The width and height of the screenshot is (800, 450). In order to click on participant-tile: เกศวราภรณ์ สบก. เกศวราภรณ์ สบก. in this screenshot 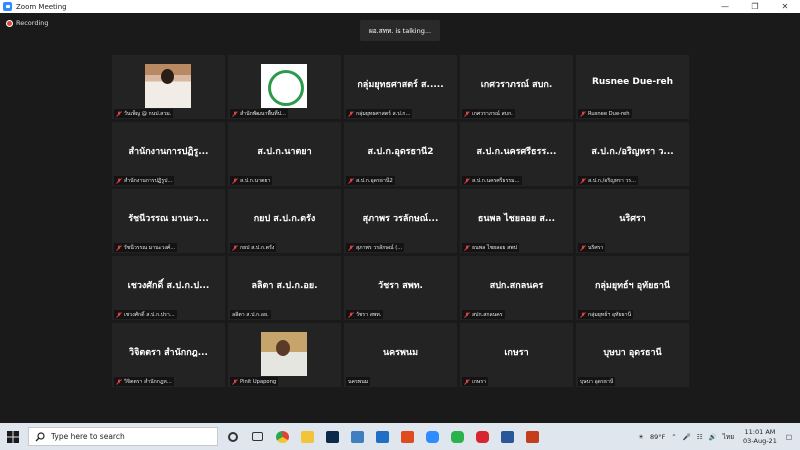, I will do `click(516, 87)`.